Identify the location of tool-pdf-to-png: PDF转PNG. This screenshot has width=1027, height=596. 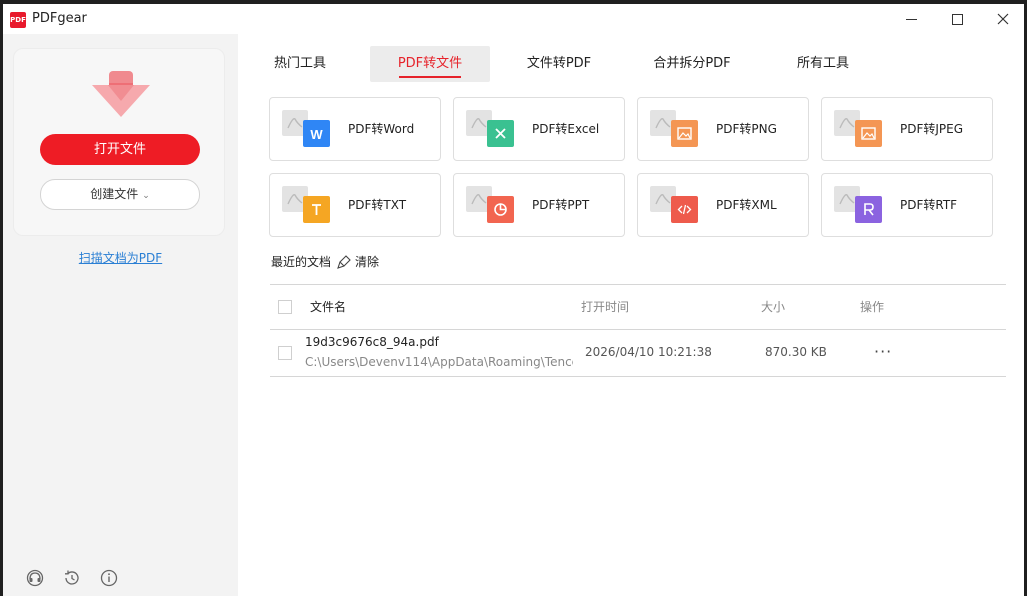
(723, 129).